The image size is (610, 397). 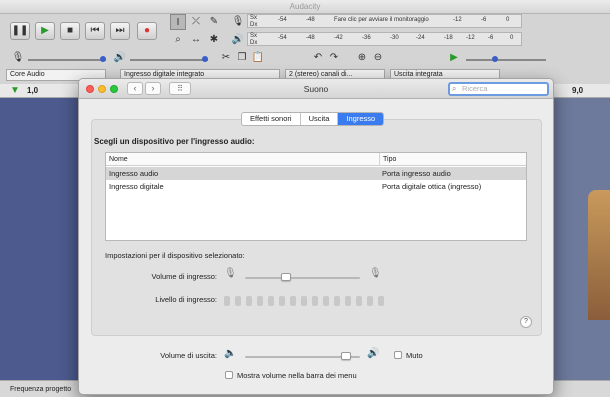 What do you see at coordinates (205, 59) in the screenshot?
I see `play-volume-knob` at bounding box center [205, 59].